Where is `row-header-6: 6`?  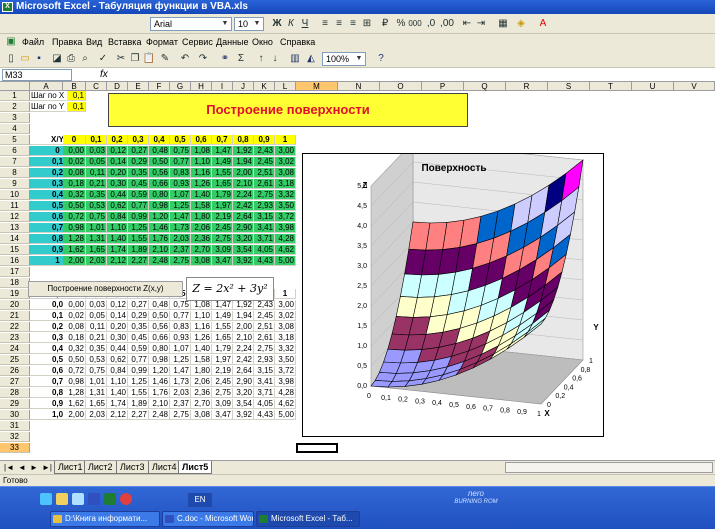 row-header-6: 6 is located at coordinates (15, 151).